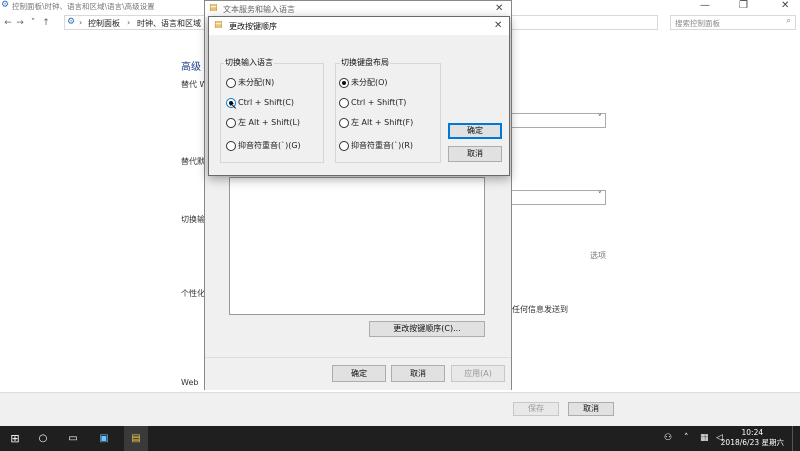  Describe the element at coordinates (788, 21) in the screenshot. I see `search-icon: ⌕` at that location.